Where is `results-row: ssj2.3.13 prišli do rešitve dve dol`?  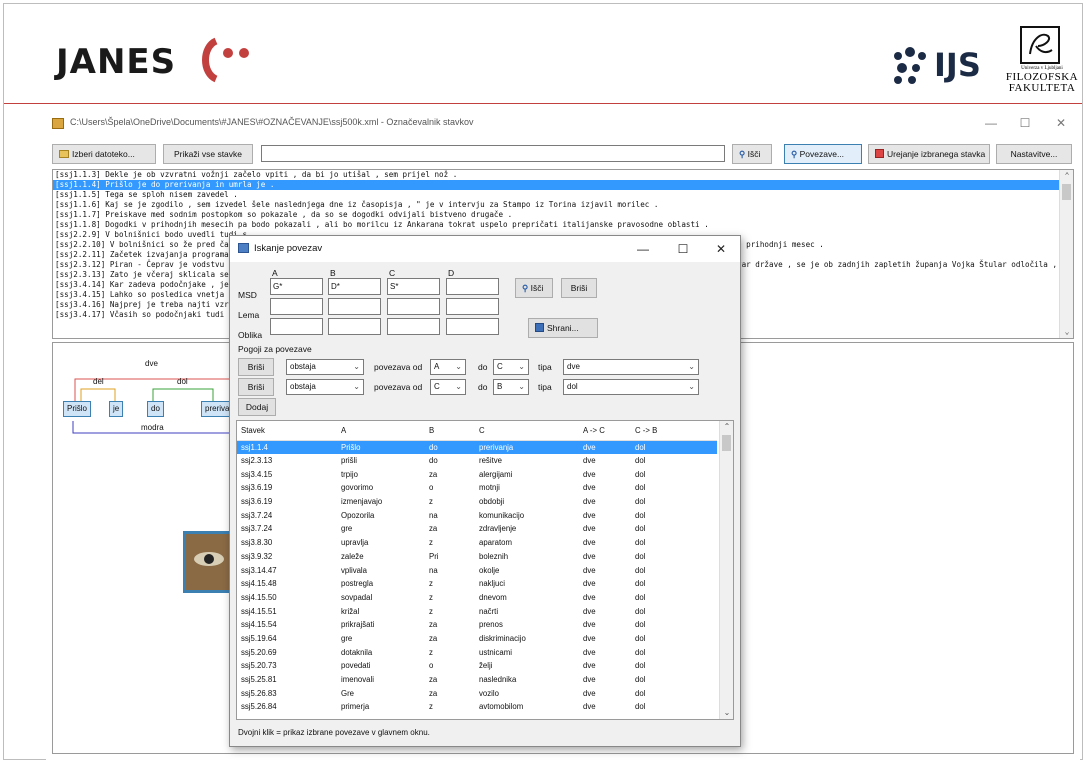 results-row: ssj2.3.13 prišli do rešitve dve dol is located at coordinates (477, 461).